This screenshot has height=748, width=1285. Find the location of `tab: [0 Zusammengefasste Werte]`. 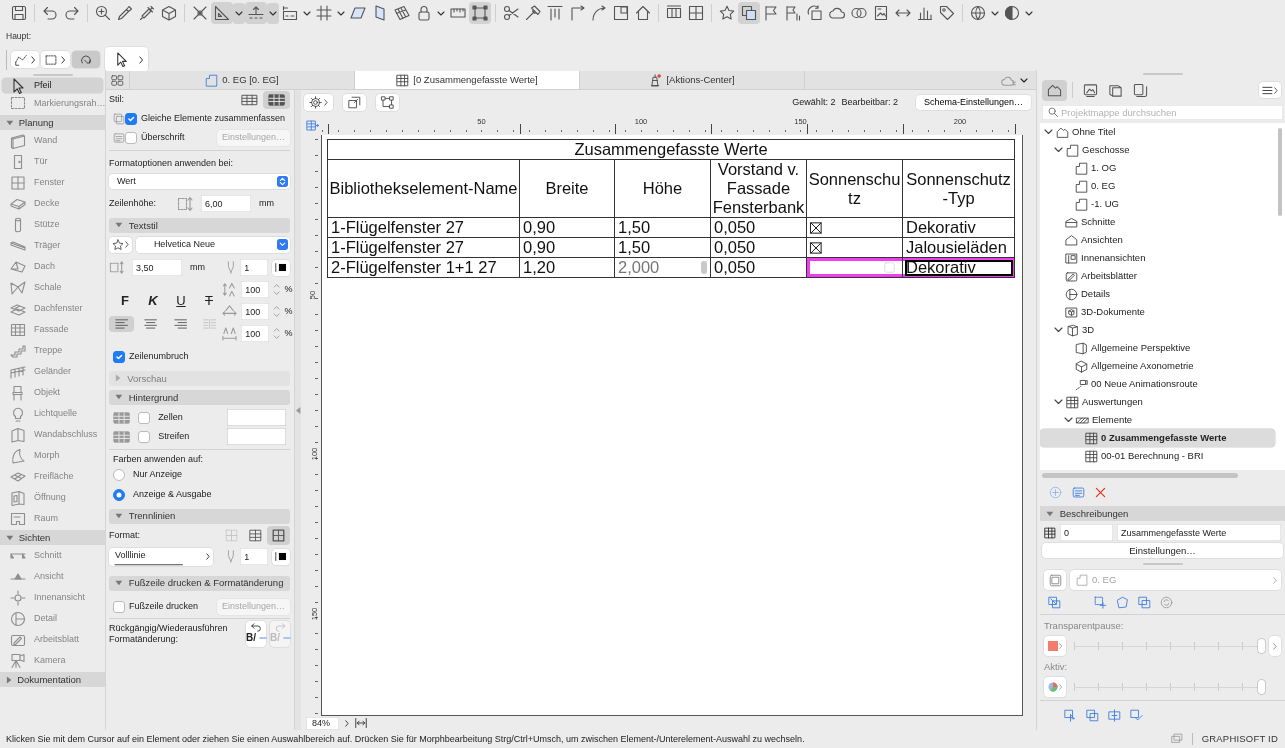

tab: [0 Zusammengefasste Werte] is located at coordinates (467, 80).